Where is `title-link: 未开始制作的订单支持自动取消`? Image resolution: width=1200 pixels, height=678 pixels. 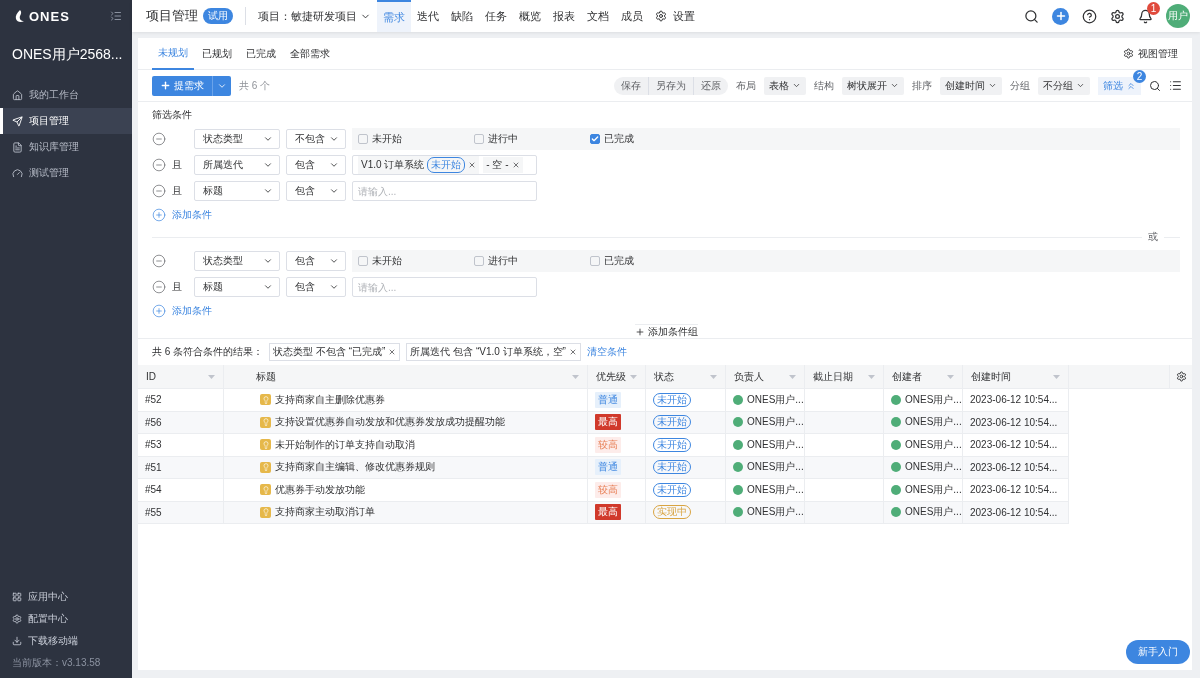
title-link: 未开始制作的订单支持自动取消 is located at coordinates (345, 444).